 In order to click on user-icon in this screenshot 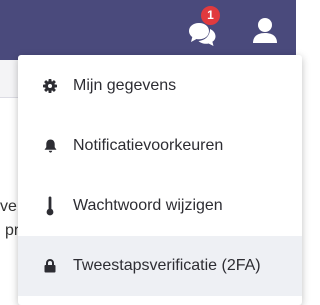, I will do `click(265, 30)`.